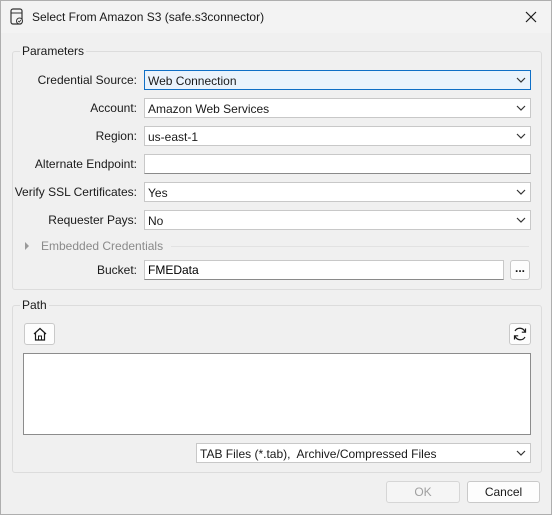  What do you see at coordinates (209, 109) in the screenshot?
I see `account-value: Amazon Web Services` at bounding box center [209, 109].